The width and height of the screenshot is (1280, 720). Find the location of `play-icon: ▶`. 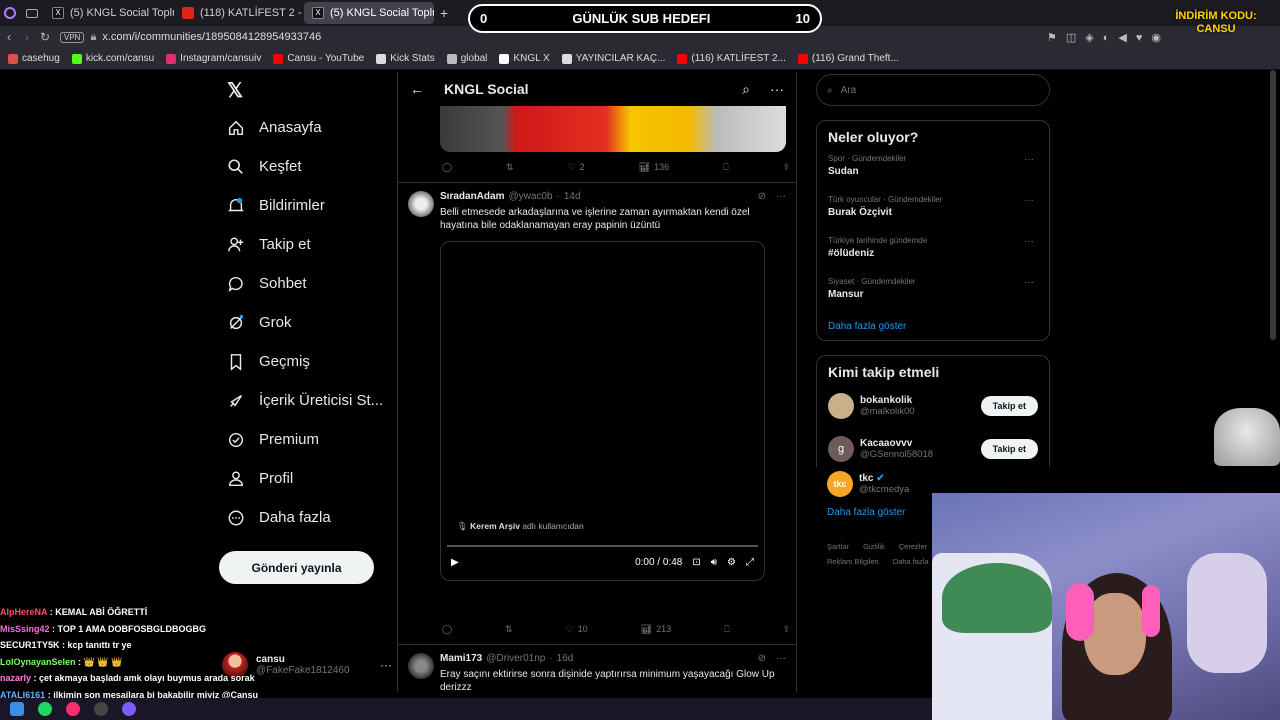

play-icon: ▶ is located at coordinates (455, 562).